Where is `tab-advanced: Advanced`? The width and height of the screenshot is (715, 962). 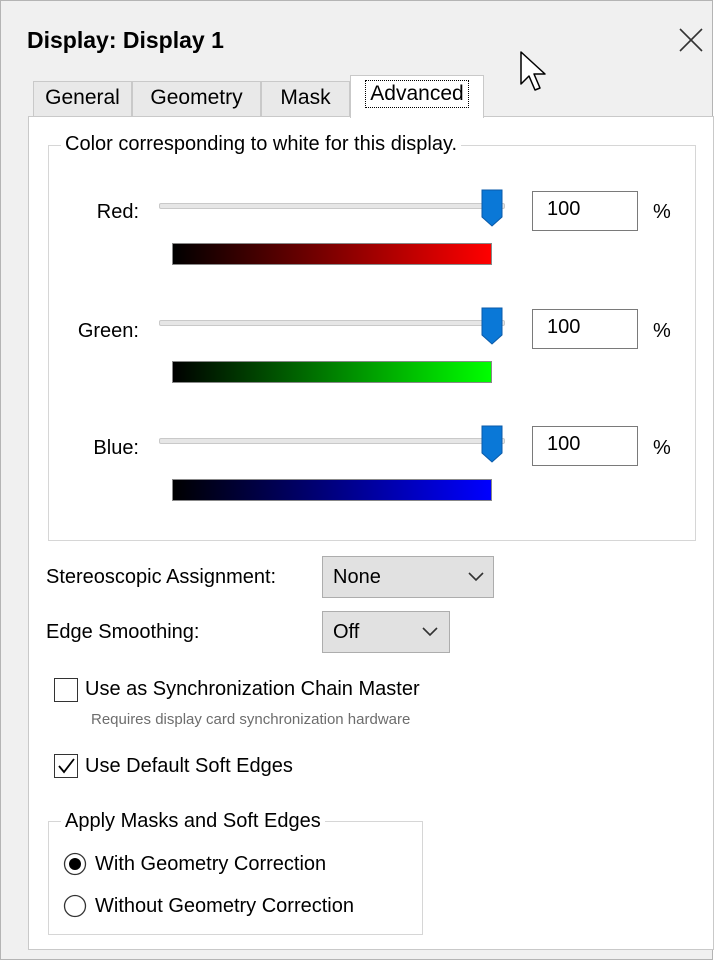 tab-advanced: Advanced is located at coordinates (417, 96).